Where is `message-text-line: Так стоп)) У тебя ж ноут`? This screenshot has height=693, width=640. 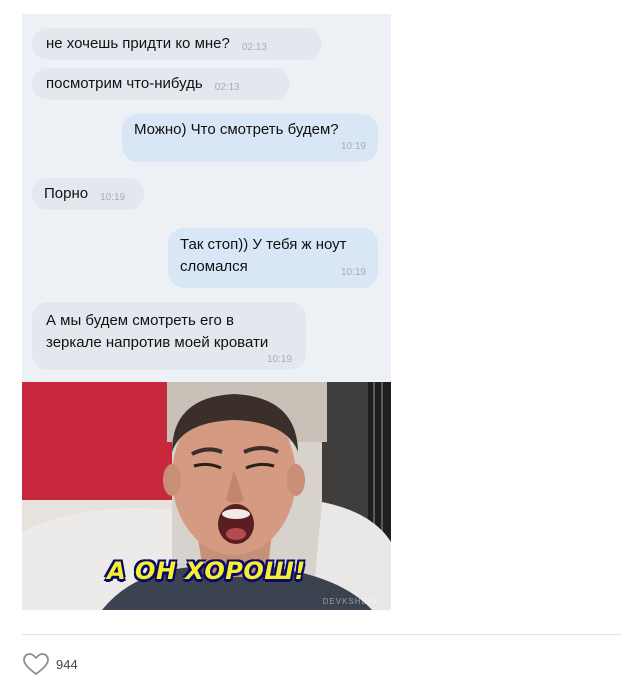 message-text-line: Так стоп)) У тебя ж ноут is located at coordinates (263, 244).